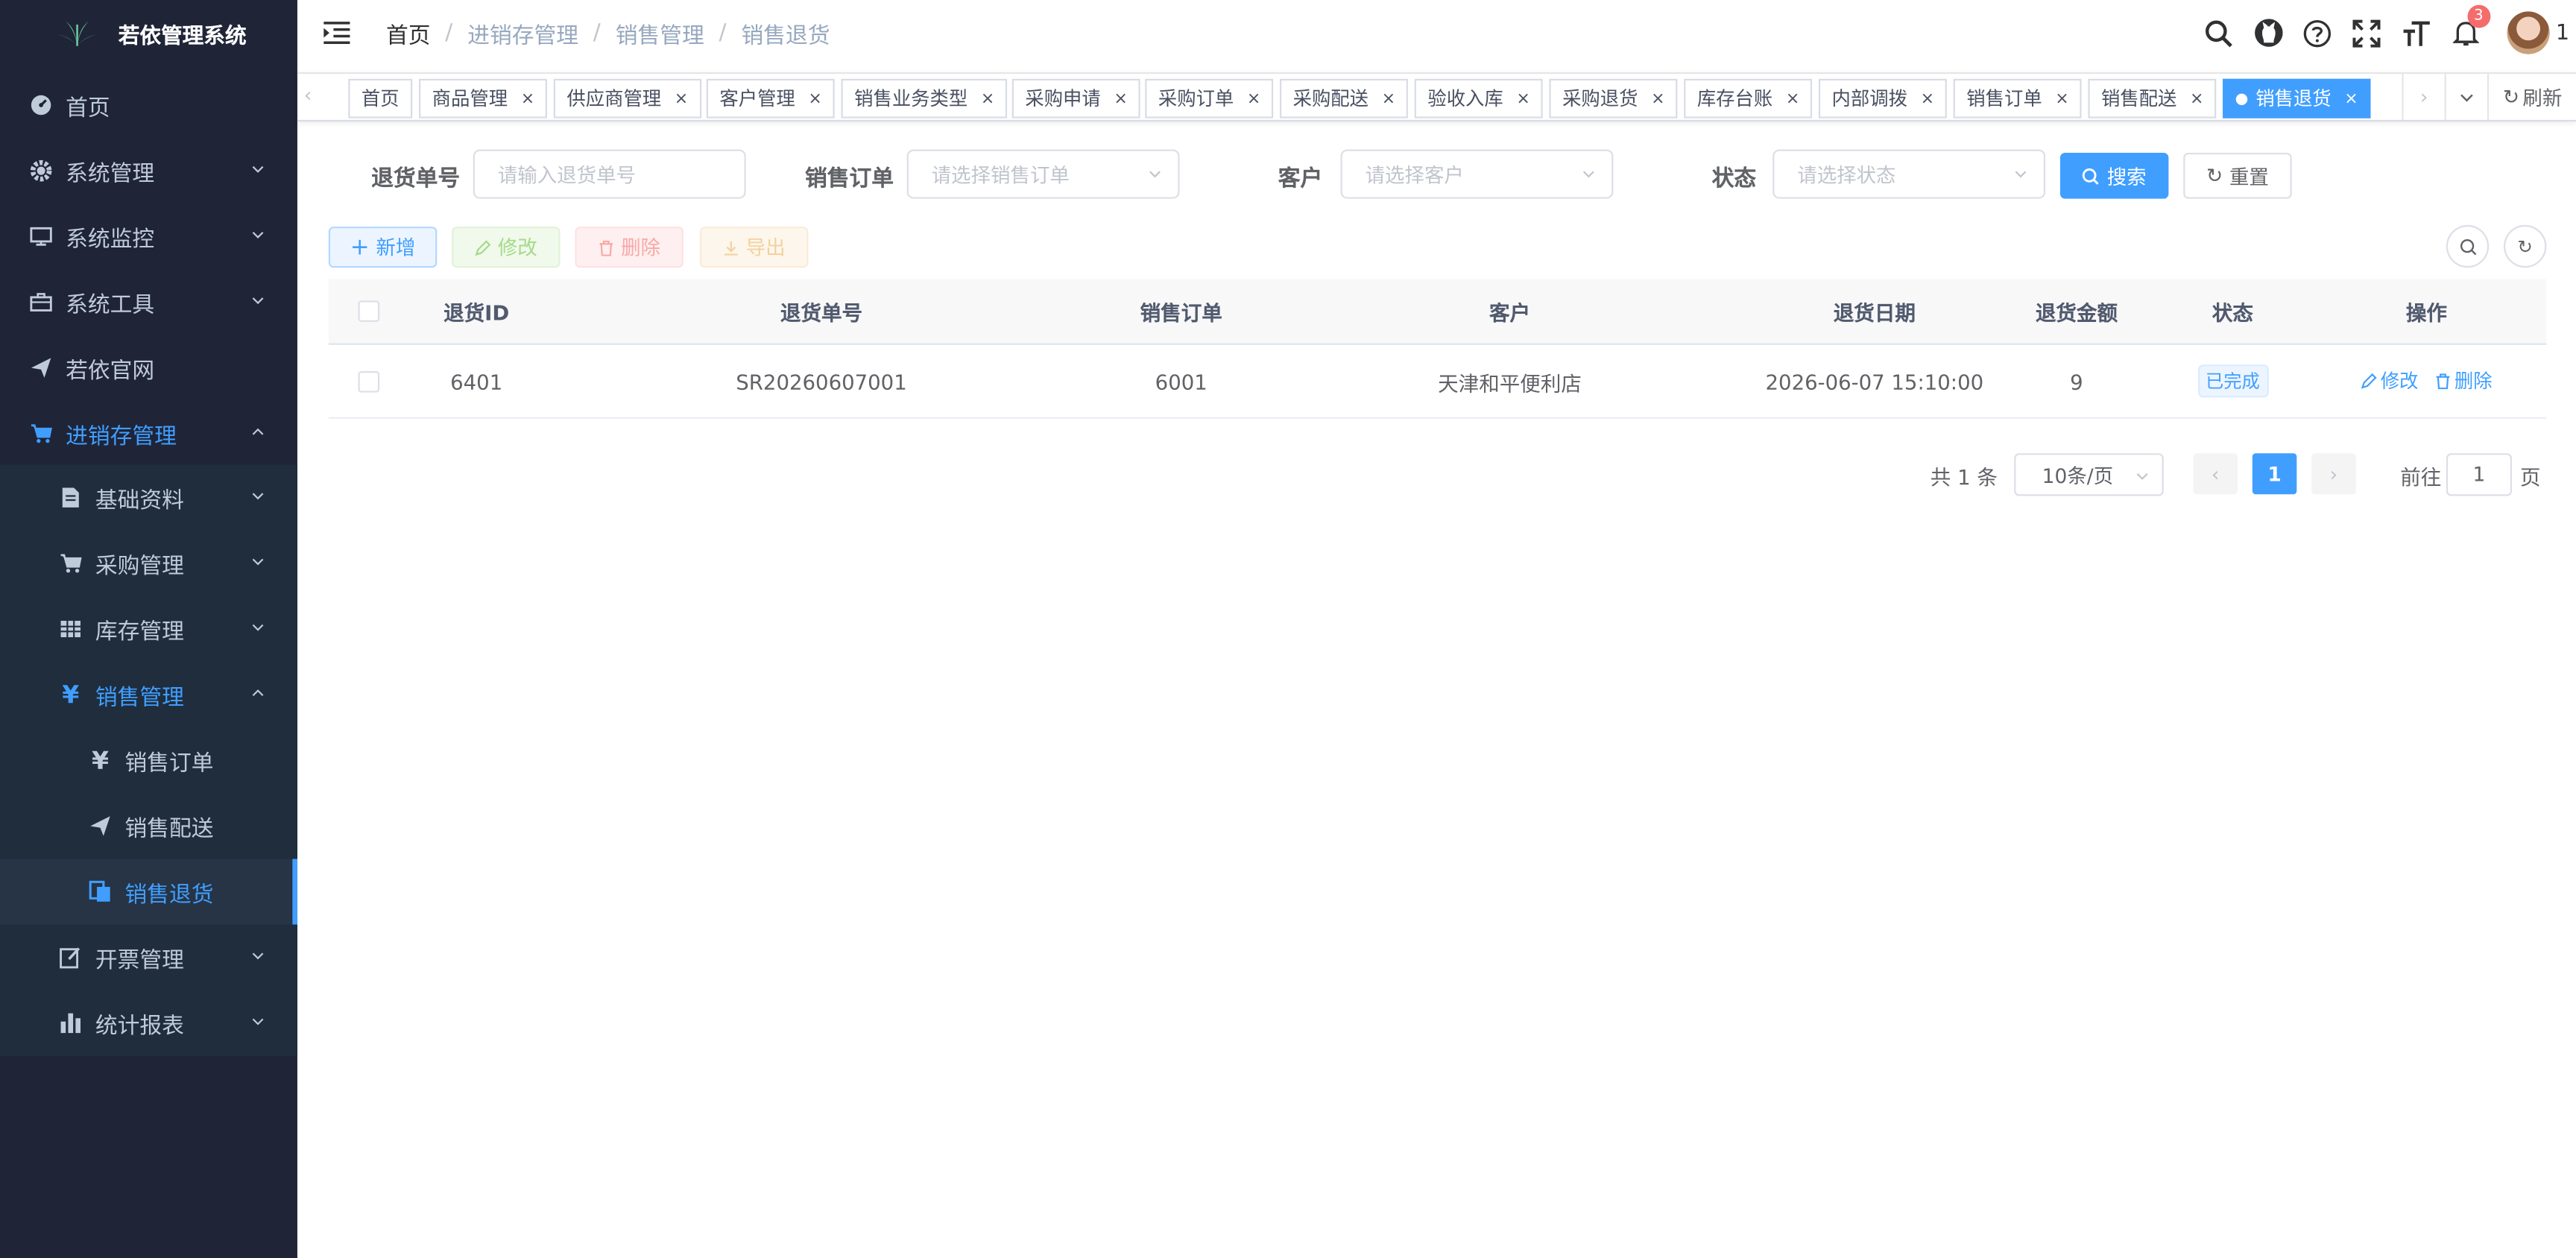 Image resolution: width=2576 pixels, height=1258 pixels. What do you see at coordinates (148, 368) in the screenshot?
I see `sidebar-item-ruoyi-site: 若依官网` at bounding box center [148, 368].